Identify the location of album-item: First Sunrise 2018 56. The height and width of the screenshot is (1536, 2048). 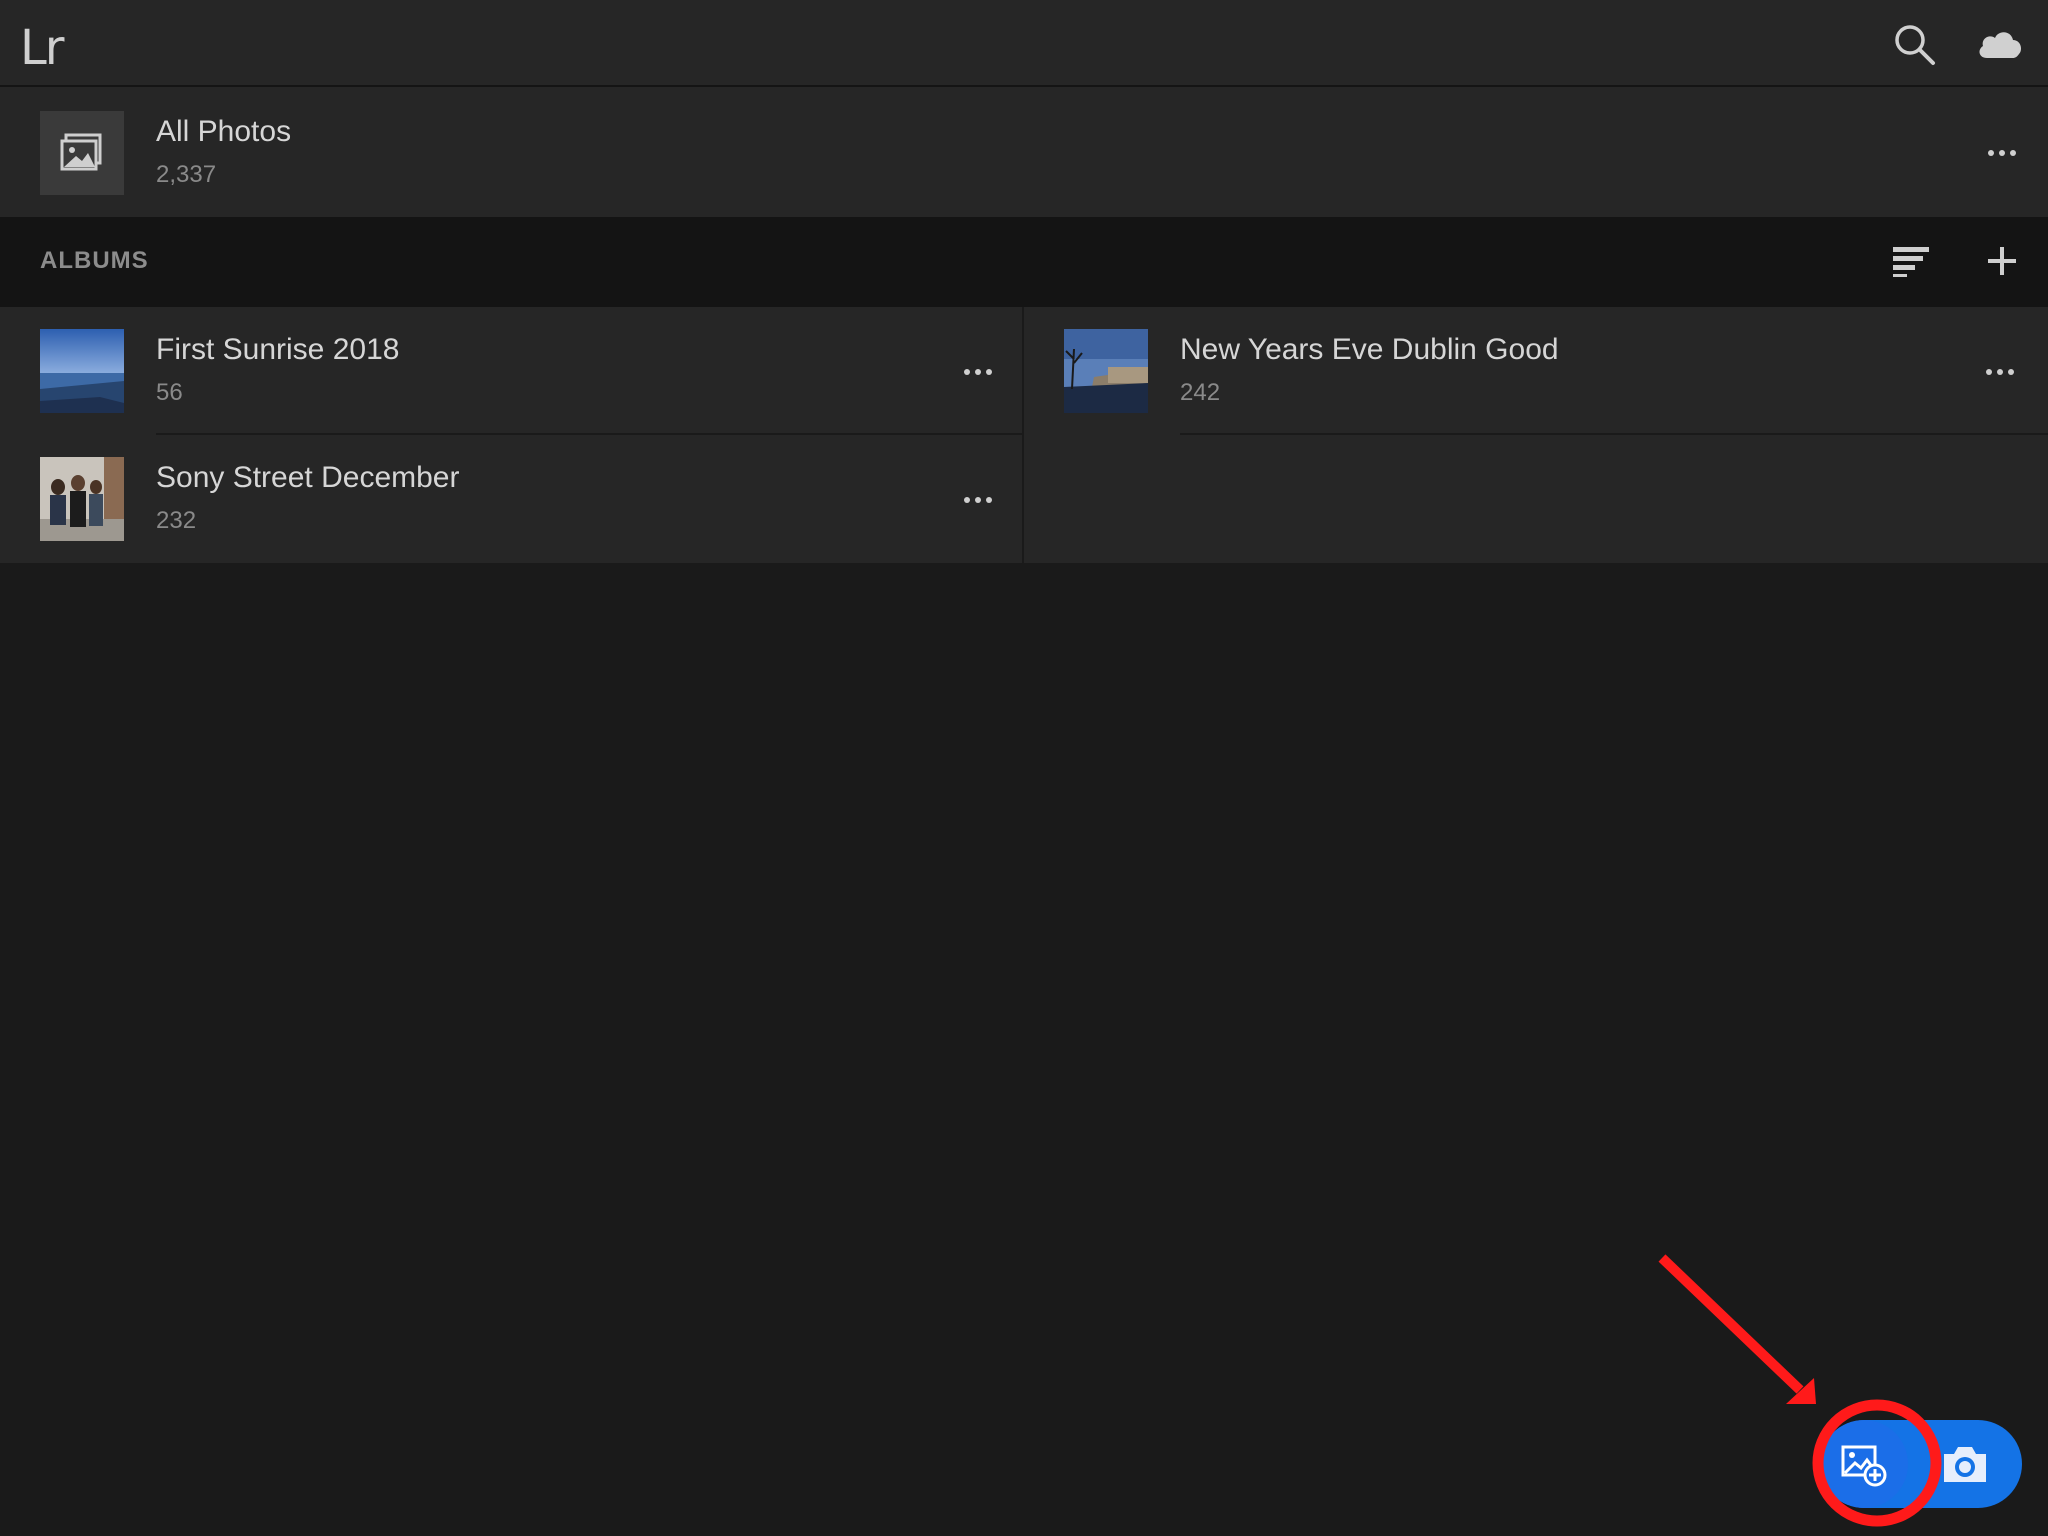
(511, 371).